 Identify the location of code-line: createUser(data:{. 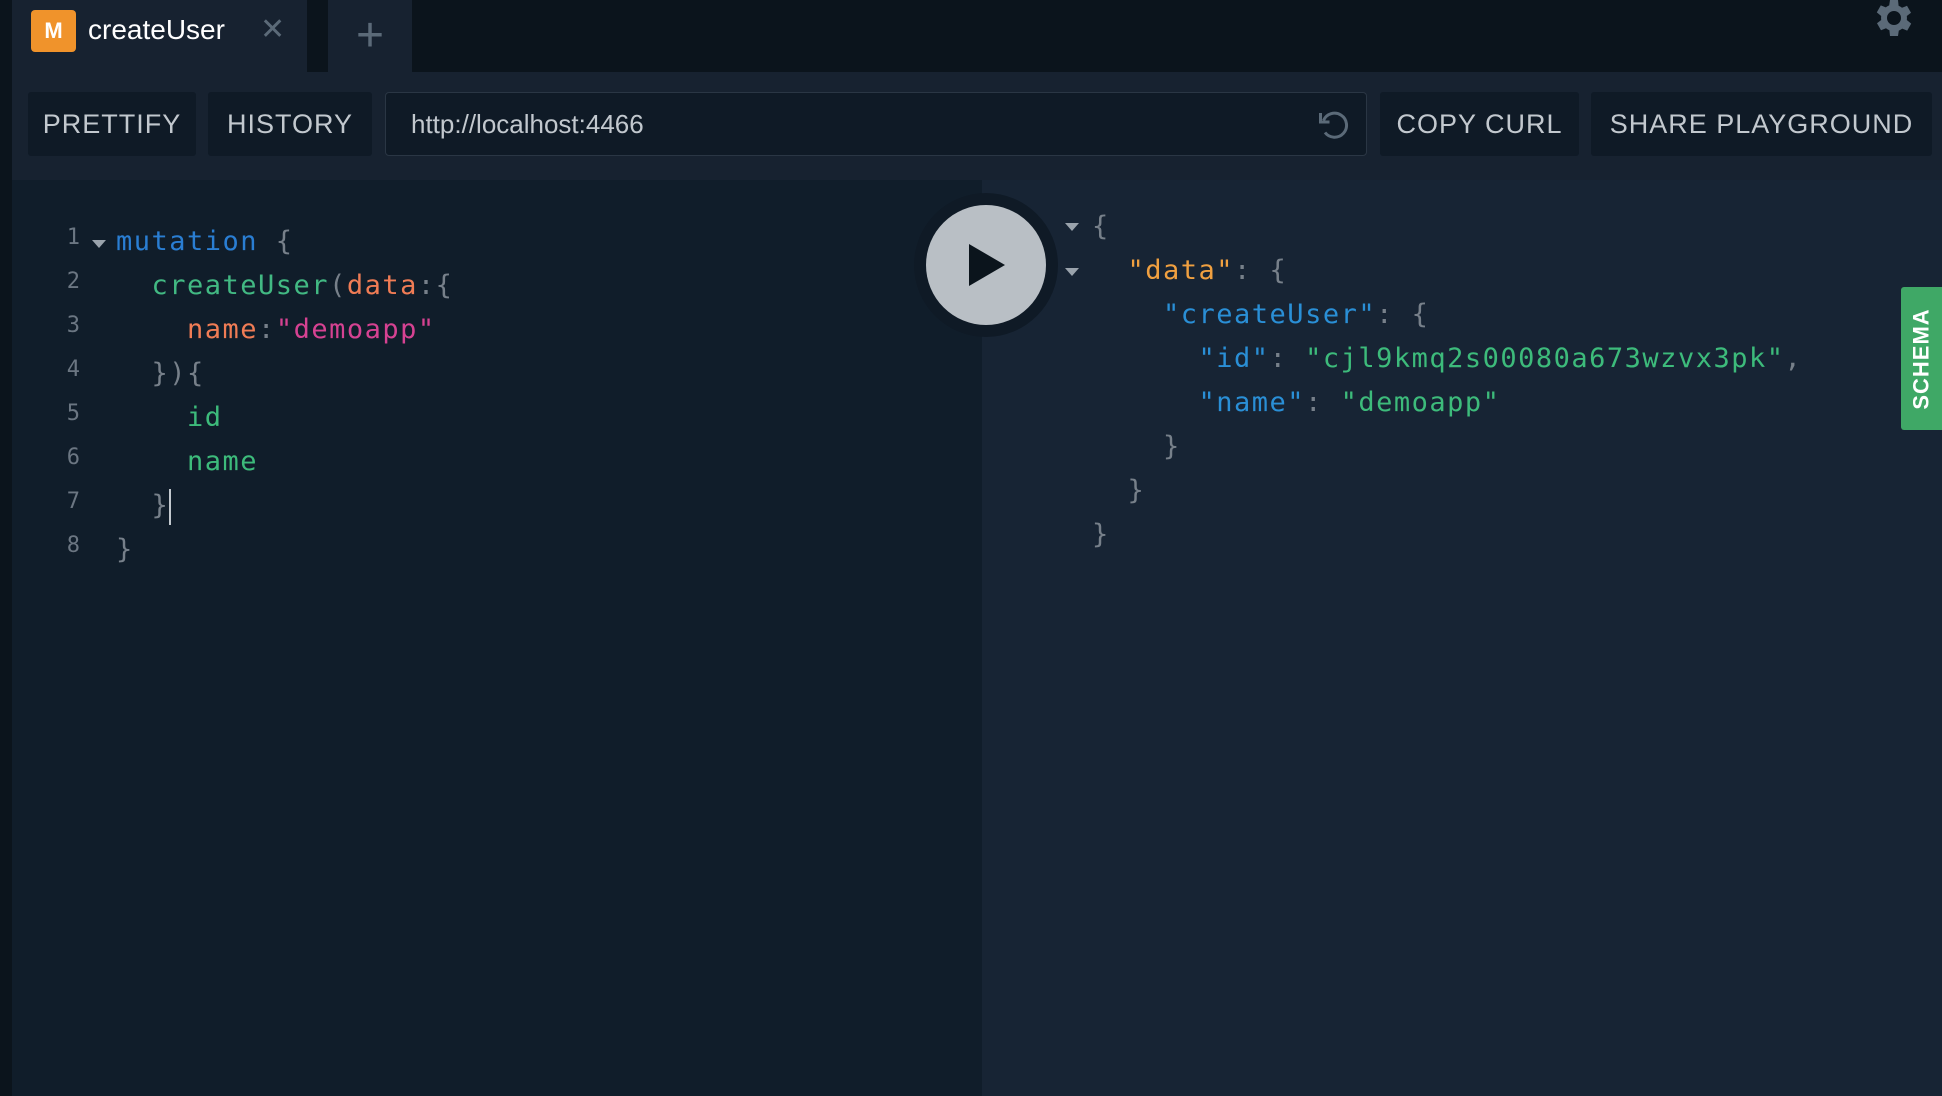
(284, 286).